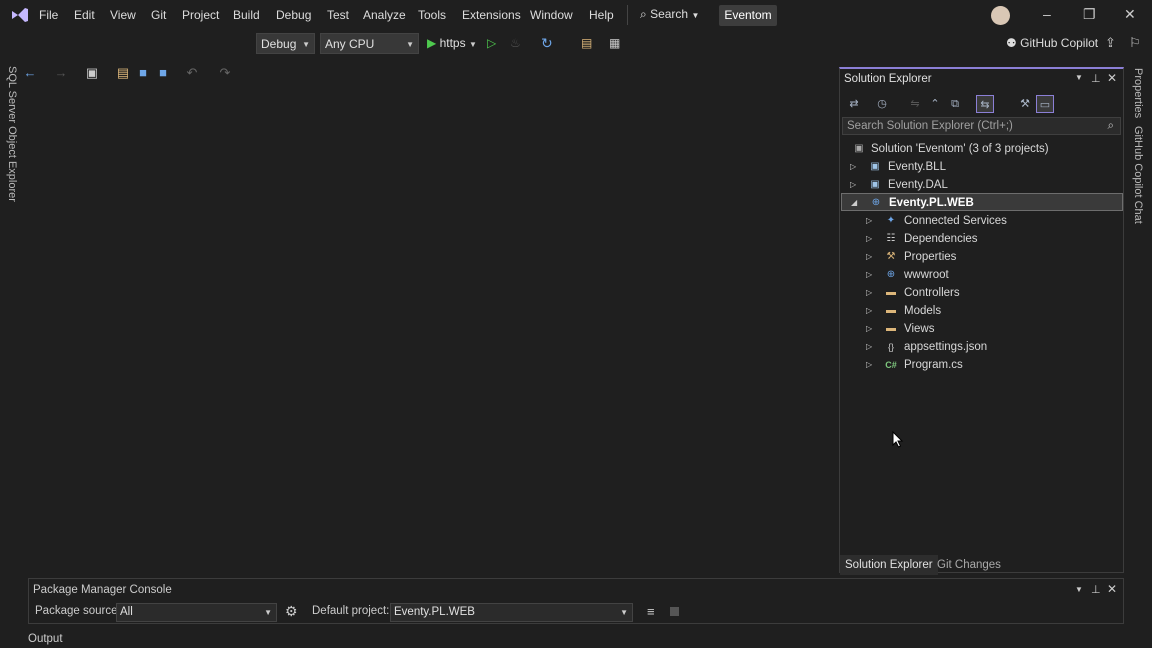  What do you see at coordinates (891, 274) in the screenshot?
I see `globe-icon: ⊕` at bounding box center [891, 274].